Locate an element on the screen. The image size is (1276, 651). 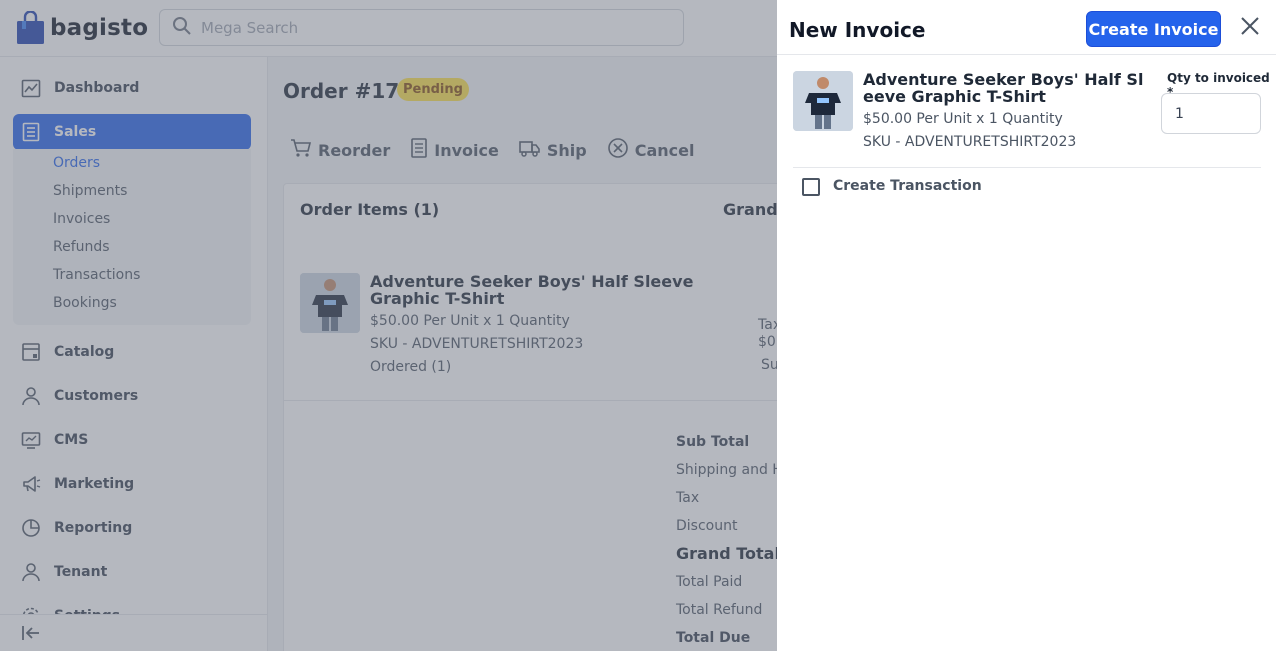
drawer-title: New Invoice is located at coordinates (857, 30).